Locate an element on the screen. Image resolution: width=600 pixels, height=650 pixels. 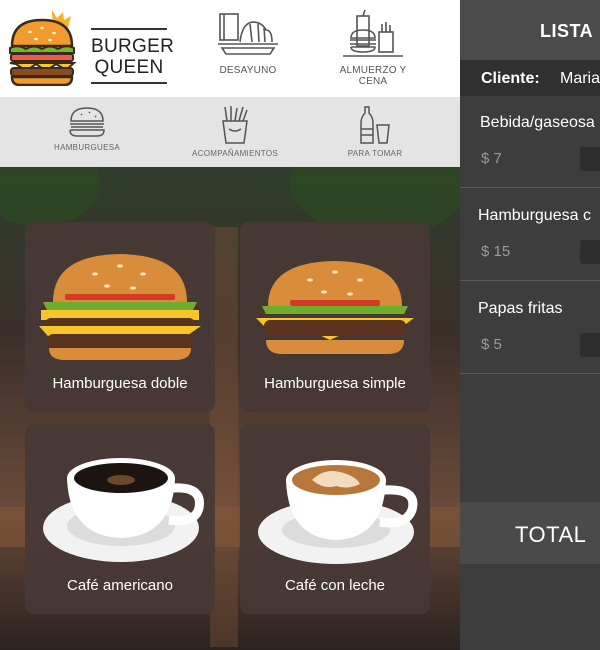
order-item: Bebida/gaseosa $ 7 is located at coordinates (530, 142).